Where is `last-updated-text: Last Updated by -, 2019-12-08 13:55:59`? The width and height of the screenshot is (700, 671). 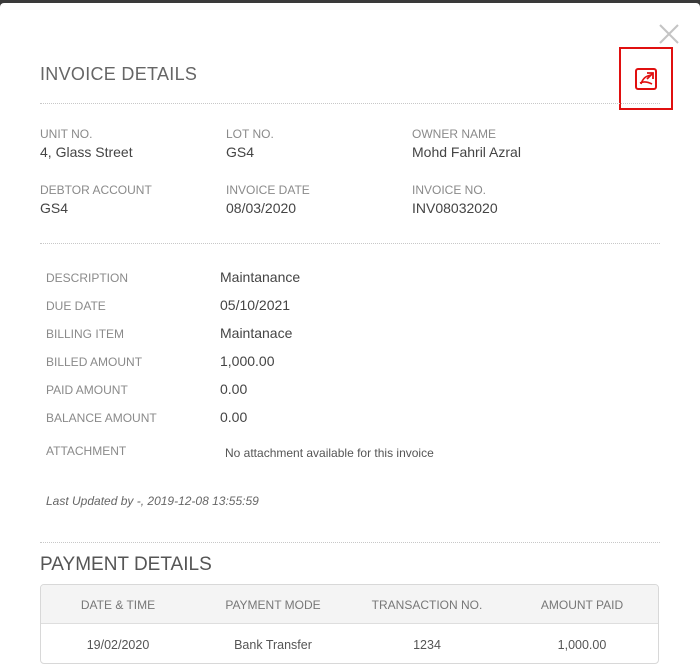
last-updated-text: Last Updated by -, 2019-12-08 13:55:59 is located at coordinates (152, 501).